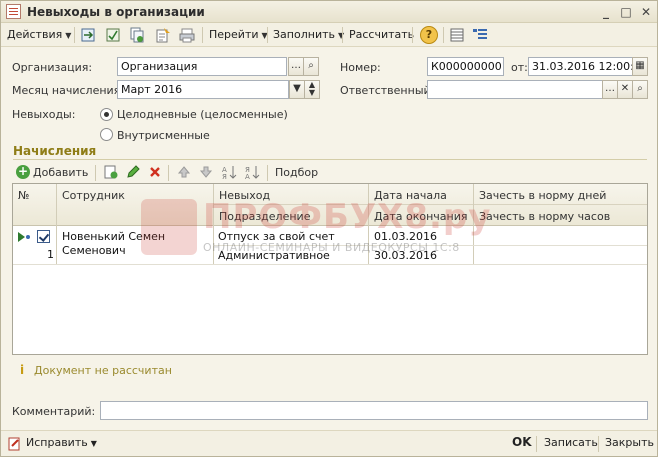 The height and width of the screenshot is (457, 658). Describe the element at coordinates (224, 176) in the screenshot. I see `svg-text: Я` at that location.